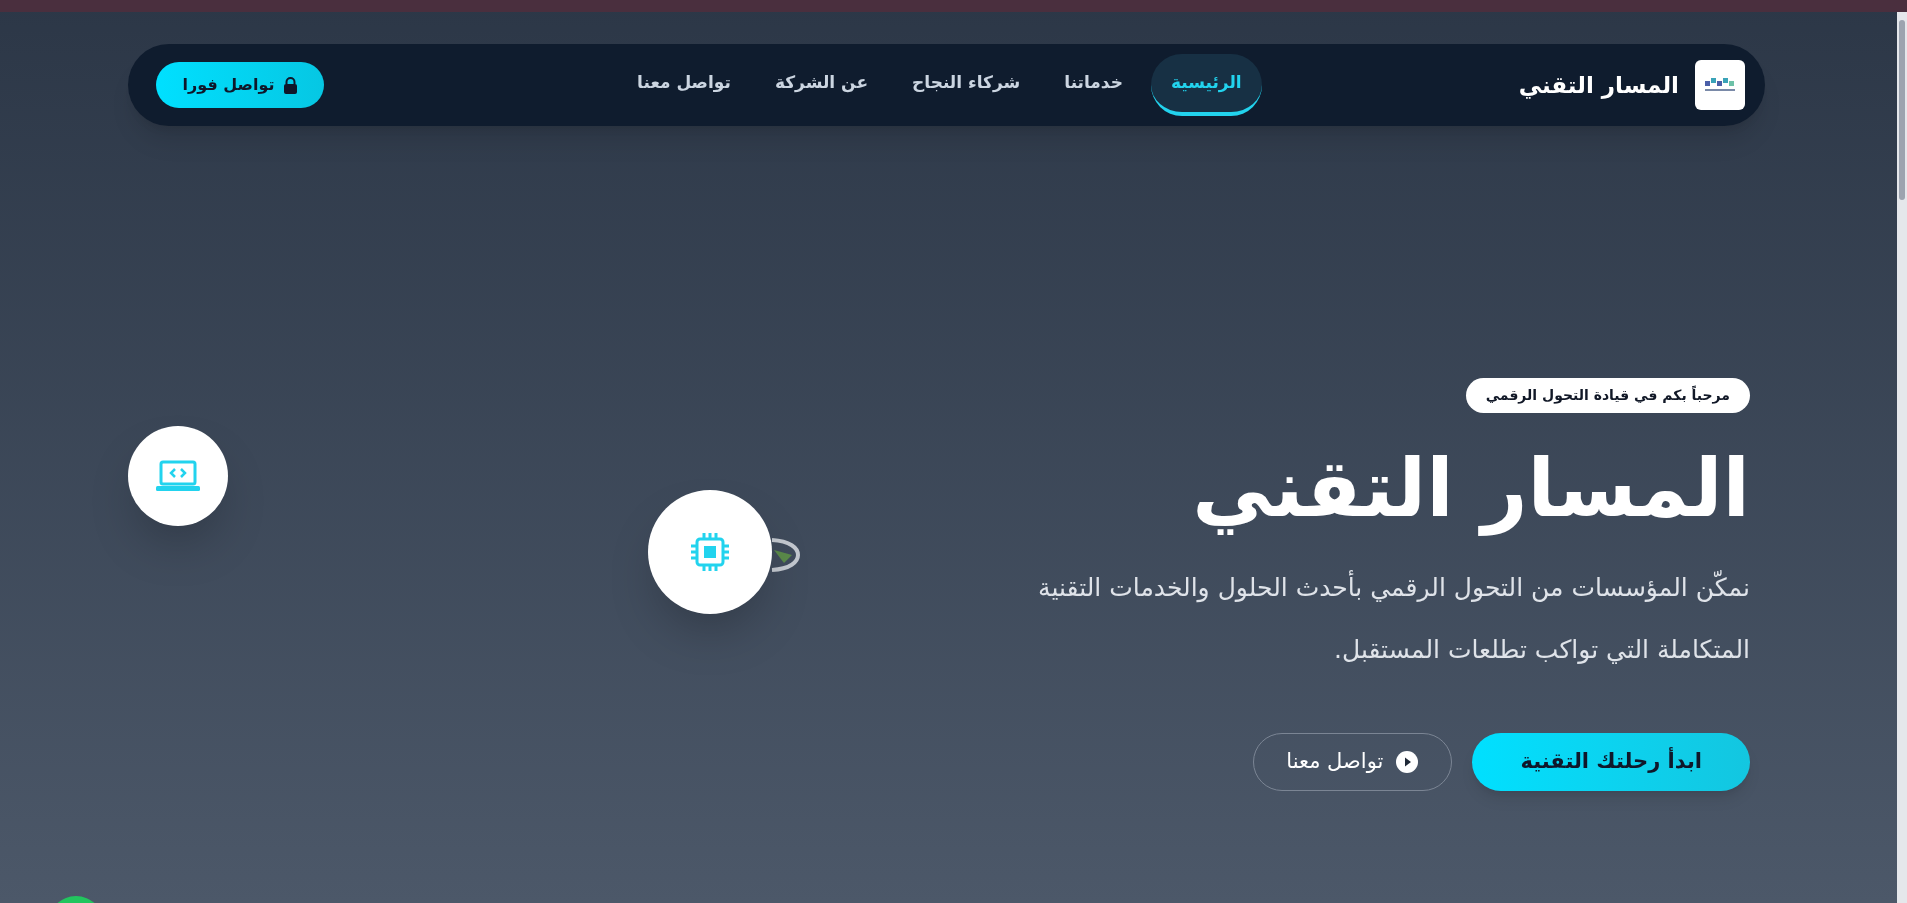 The image size is (1907, 903). I want to click on nav-tab: خدماتنا, so click(1093, 85).